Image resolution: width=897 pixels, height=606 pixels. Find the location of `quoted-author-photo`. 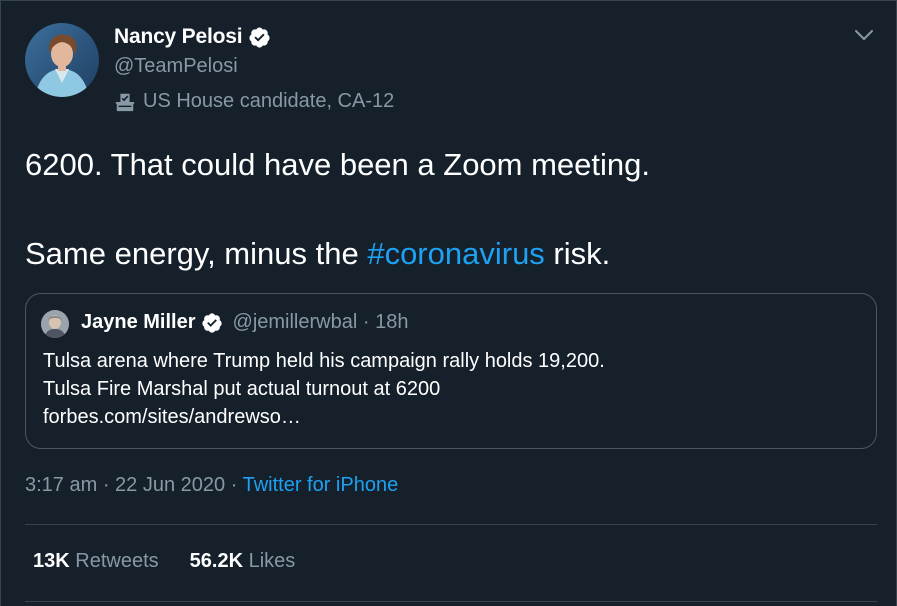

quoted-author-photo is located at coordinates (55, 324).